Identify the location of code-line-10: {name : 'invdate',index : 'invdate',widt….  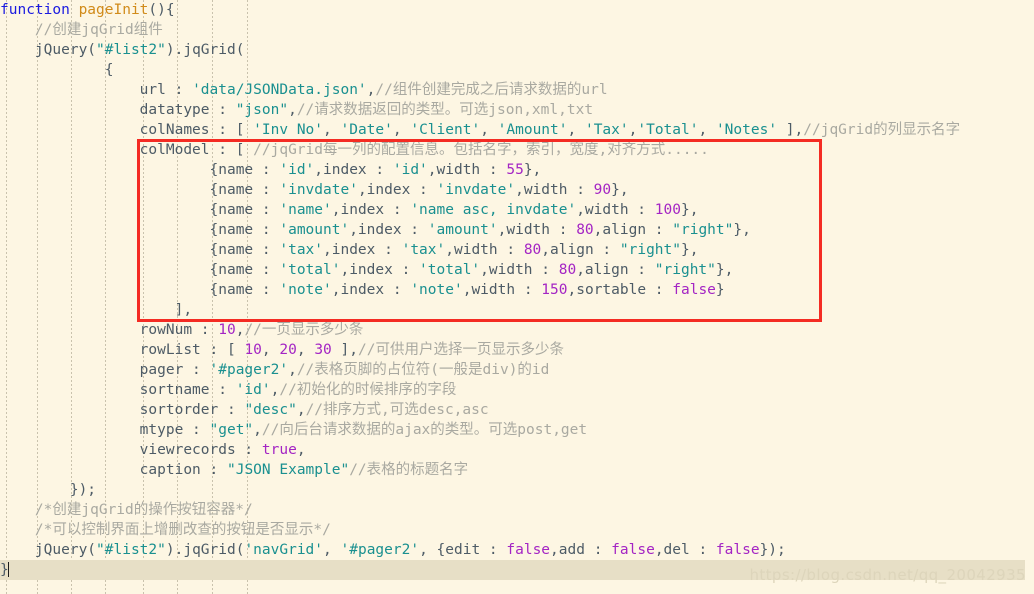
(517, 190).